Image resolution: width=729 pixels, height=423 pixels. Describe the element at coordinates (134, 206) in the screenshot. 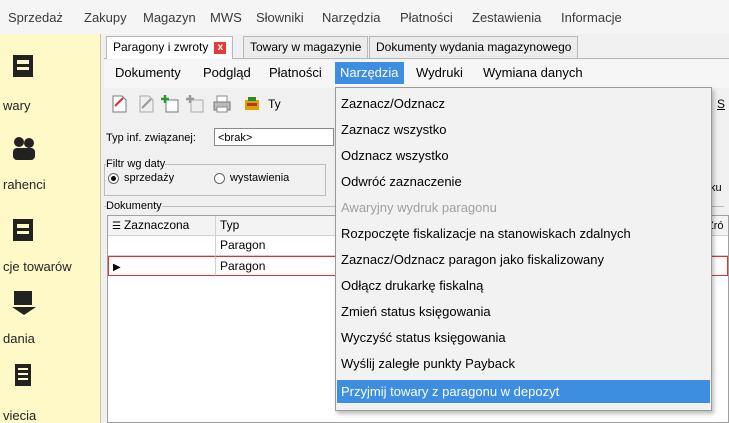

I see `documents-group-label: Dokumenty` at that location.